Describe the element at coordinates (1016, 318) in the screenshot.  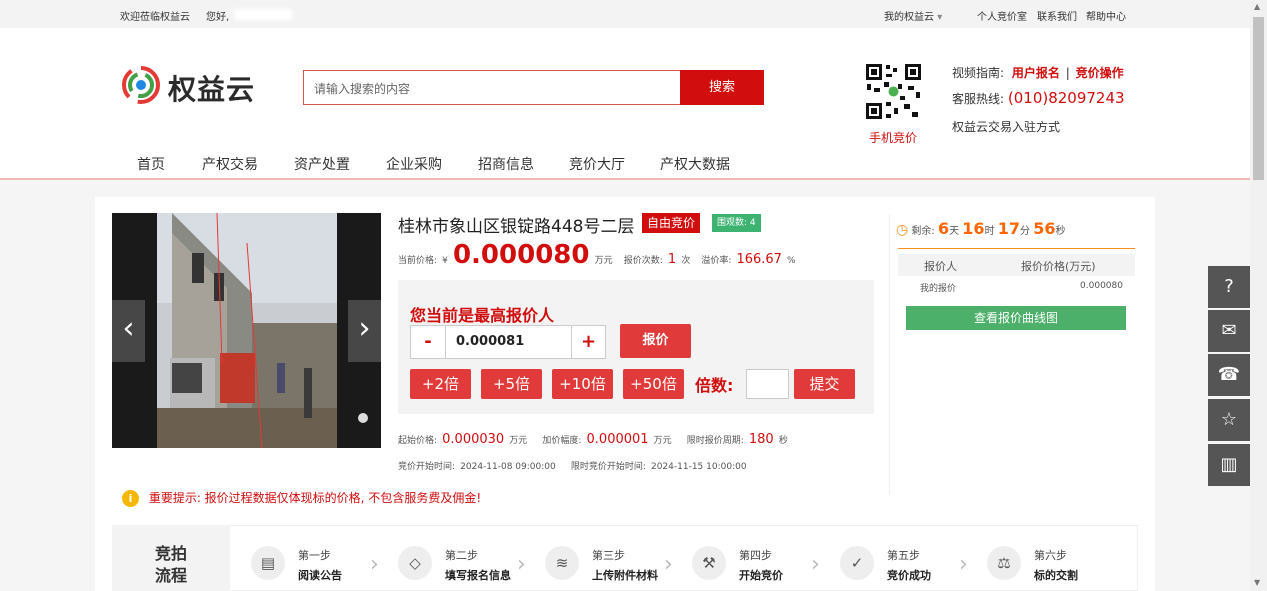
I see `view-curve-button: 查看报价曲线图` at that location.